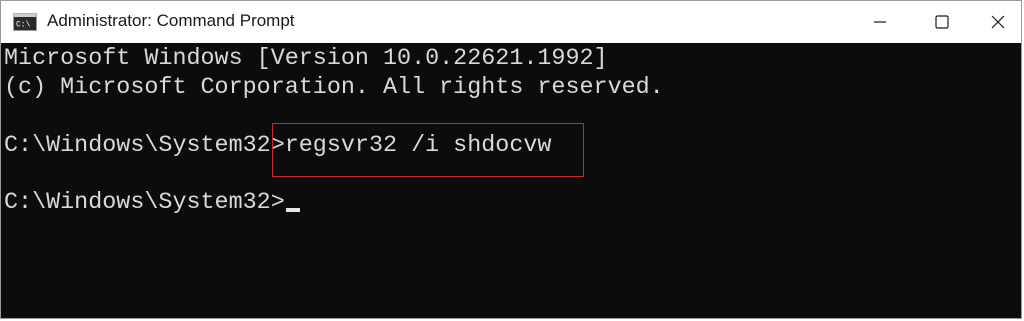 The image size is (1024, 321). What do you see at coordinates (171, 20) in the screenshot?
I see `window-title: Administrator: Command Prompt` at bounding box center [171, 20].